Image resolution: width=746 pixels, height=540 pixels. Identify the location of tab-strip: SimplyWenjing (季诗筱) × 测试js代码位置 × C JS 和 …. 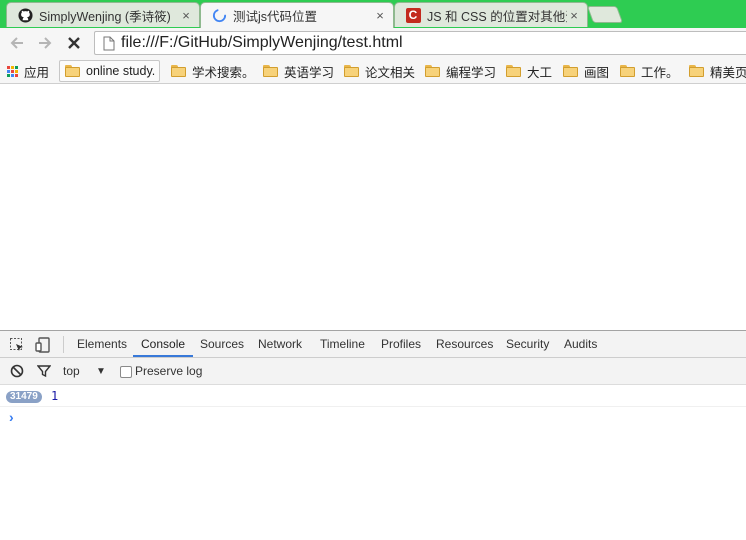
(373, 14).